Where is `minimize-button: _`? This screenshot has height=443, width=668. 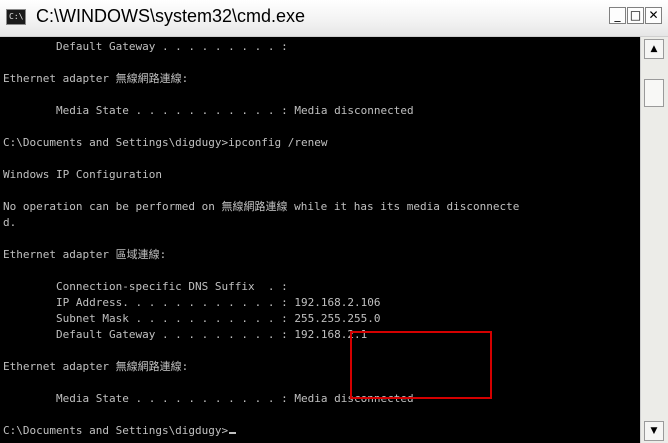 minimize-button: _ is located at coordinates (617, 15).